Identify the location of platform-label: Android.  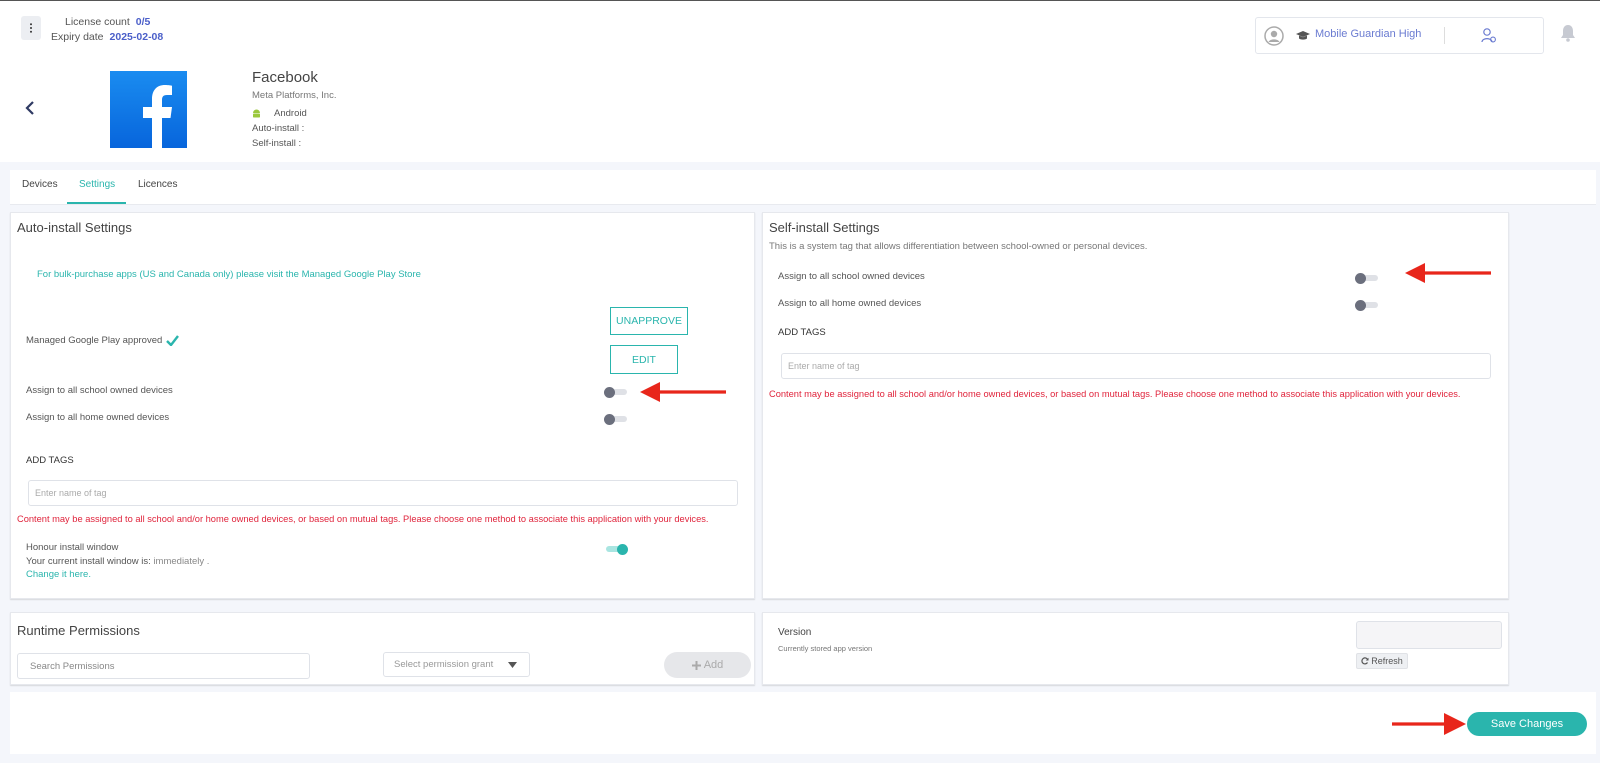
(290, 113).